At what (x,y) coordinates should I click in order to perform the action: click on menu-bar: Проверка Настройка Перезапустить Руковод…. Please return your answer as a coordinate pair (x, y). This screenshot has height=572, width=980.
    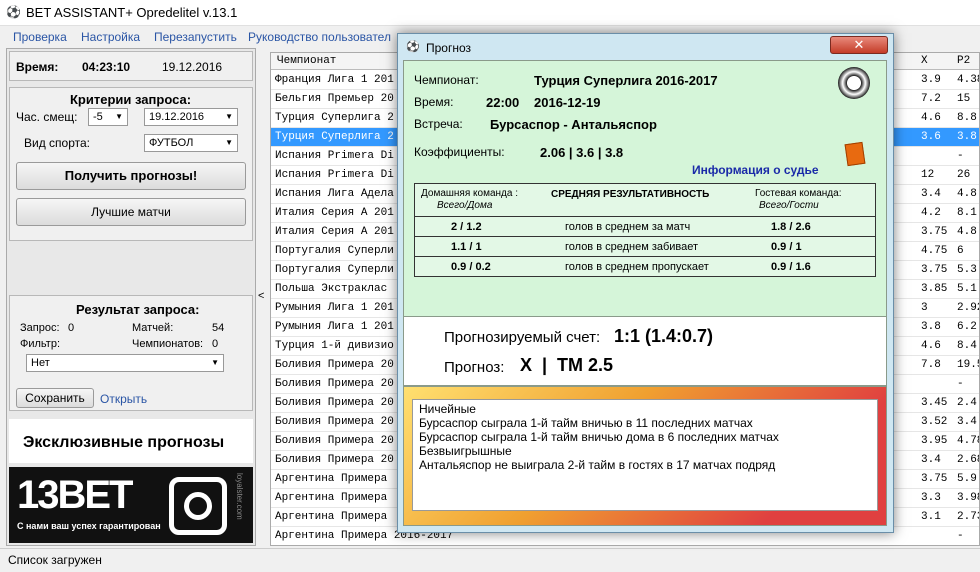
    Looking at the image, I should click on (200, 37).